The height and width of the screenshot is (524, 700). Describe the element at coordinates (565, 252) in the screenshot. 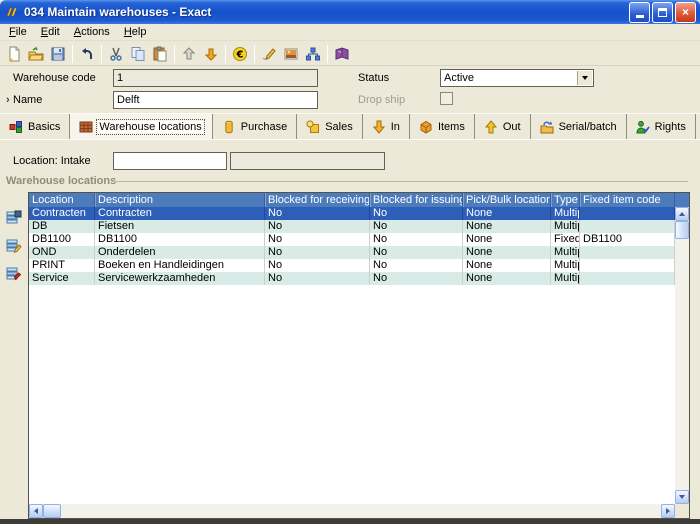

I see `cell-type: Multip` at that location.